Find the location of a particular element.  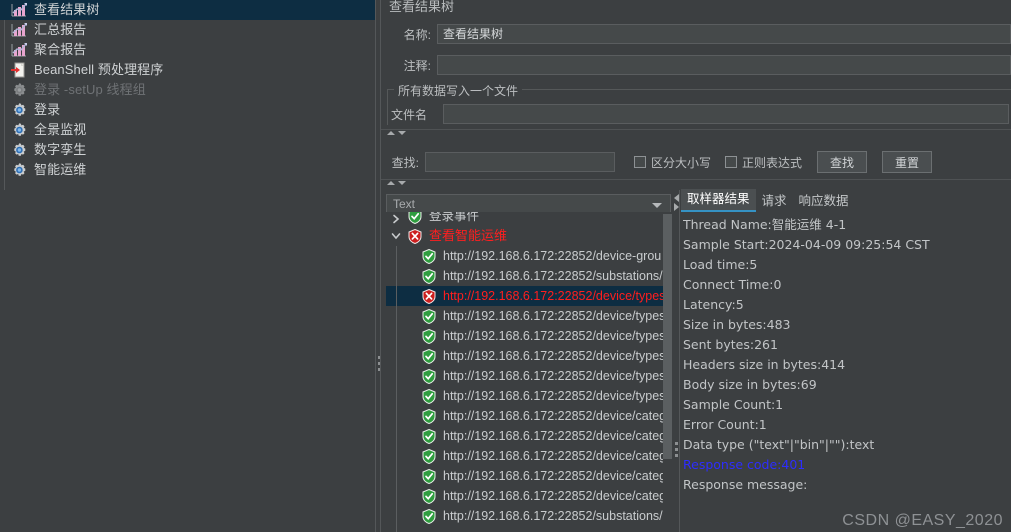

name-label: 名称: is located at coordinates (417, 34).